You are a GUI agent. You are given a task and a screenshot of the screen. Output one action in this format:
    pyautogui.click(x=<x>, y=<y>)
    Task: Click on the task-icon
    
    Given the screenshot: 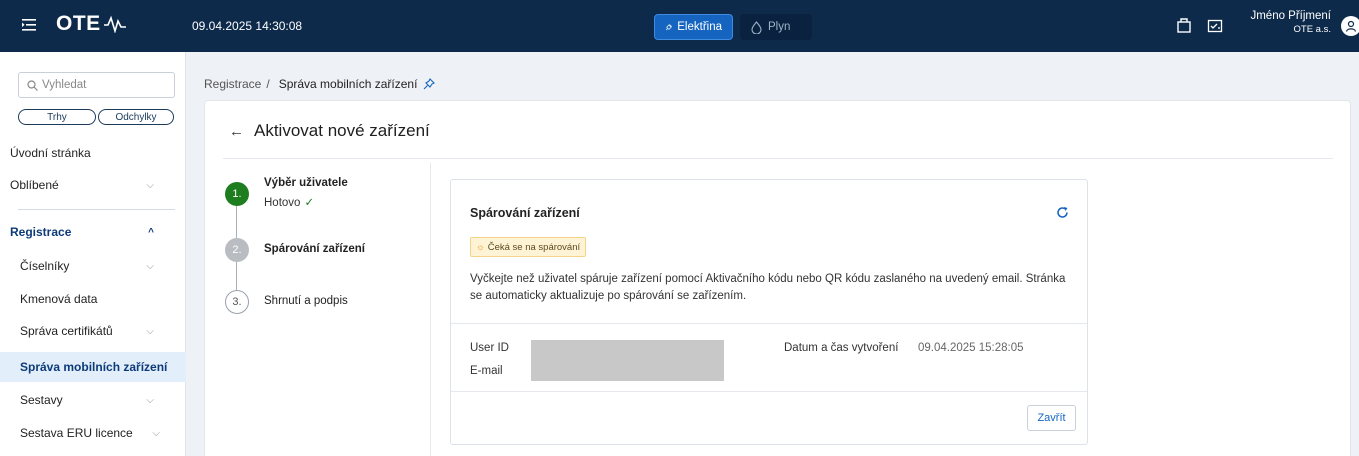 What is the action you would take?
    pyautogui.click(x=1215, y=26)
    